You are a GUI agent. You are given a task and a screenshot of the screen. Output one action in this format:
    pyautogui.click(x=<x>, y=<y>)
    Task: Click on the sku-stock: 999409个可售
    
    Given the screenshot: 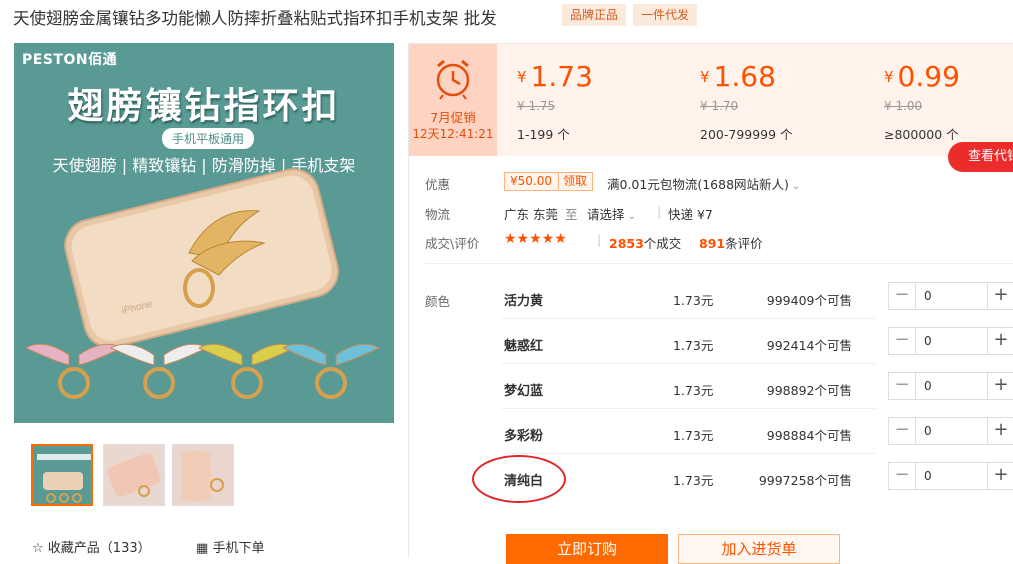 What is the action you would take?
    pyautogui.click(x=809, y=300)
    